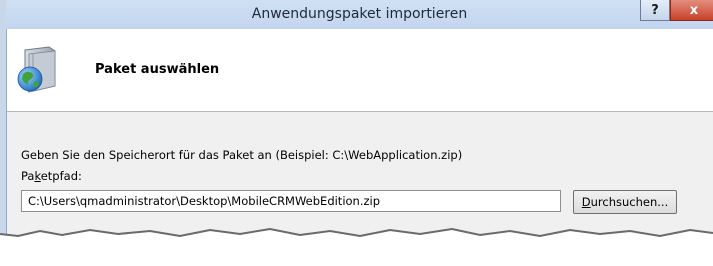 The height and width of the screenshot is (266, 713). Describe the element at coordinates (36, 69) in the screenshot. I see `package-globe-icon` at that location.